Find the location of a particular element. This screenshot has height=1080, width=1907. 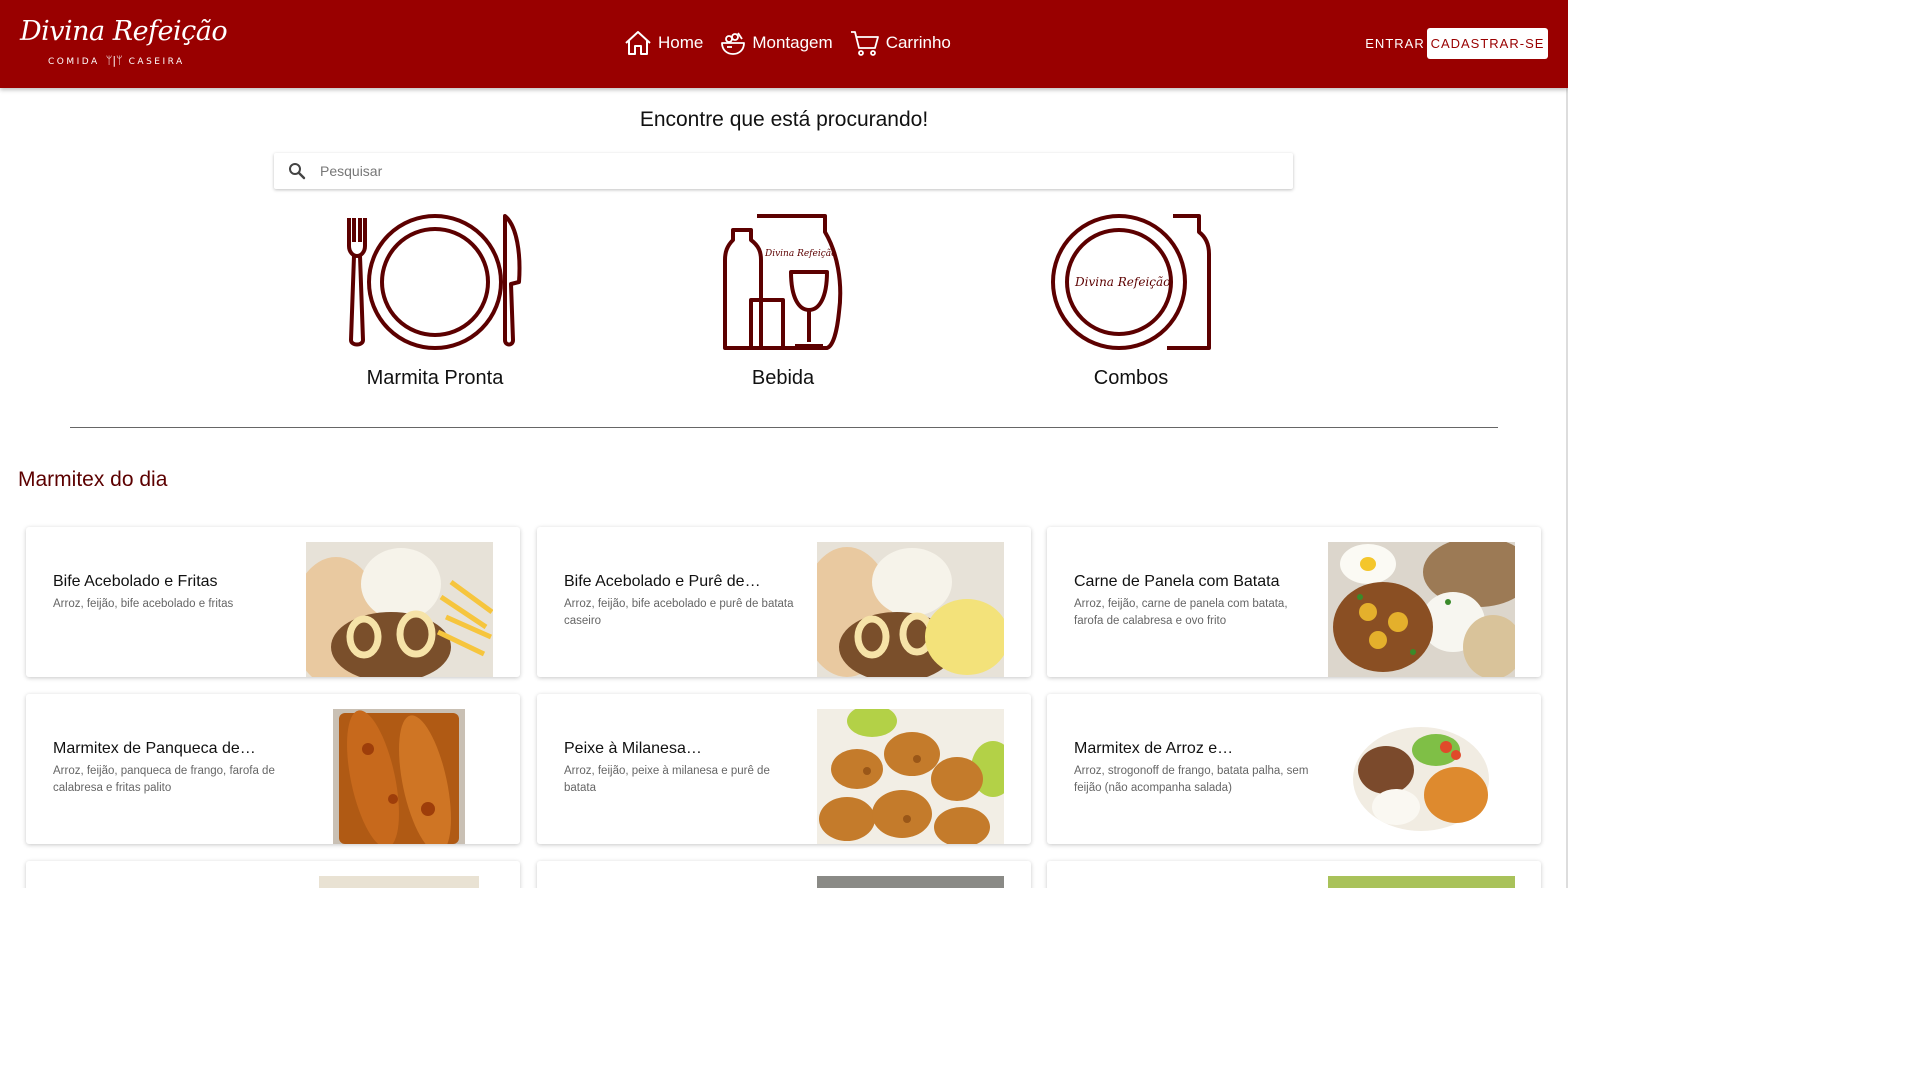

drinks-icon: Divina Refeição is located at coordinates (783, 282).